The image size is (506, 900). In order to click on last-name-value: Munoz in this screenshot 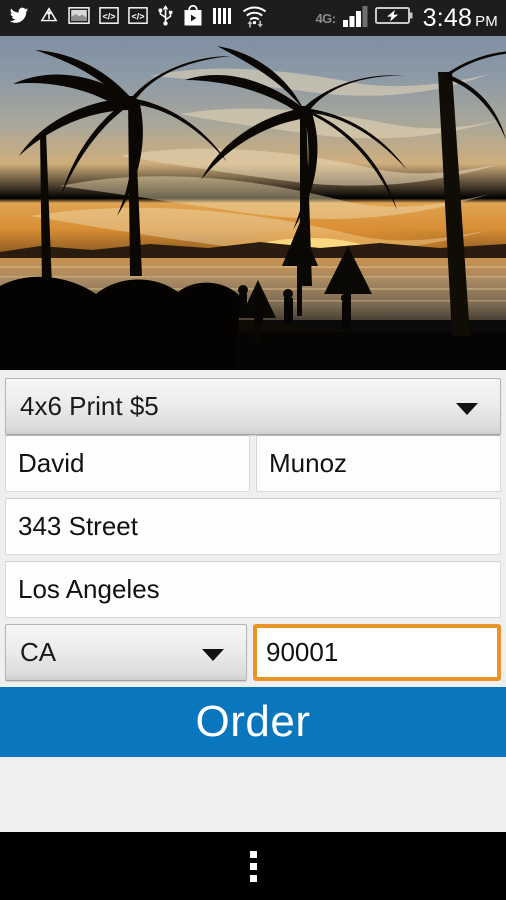, I will do `click(308, 463)`.